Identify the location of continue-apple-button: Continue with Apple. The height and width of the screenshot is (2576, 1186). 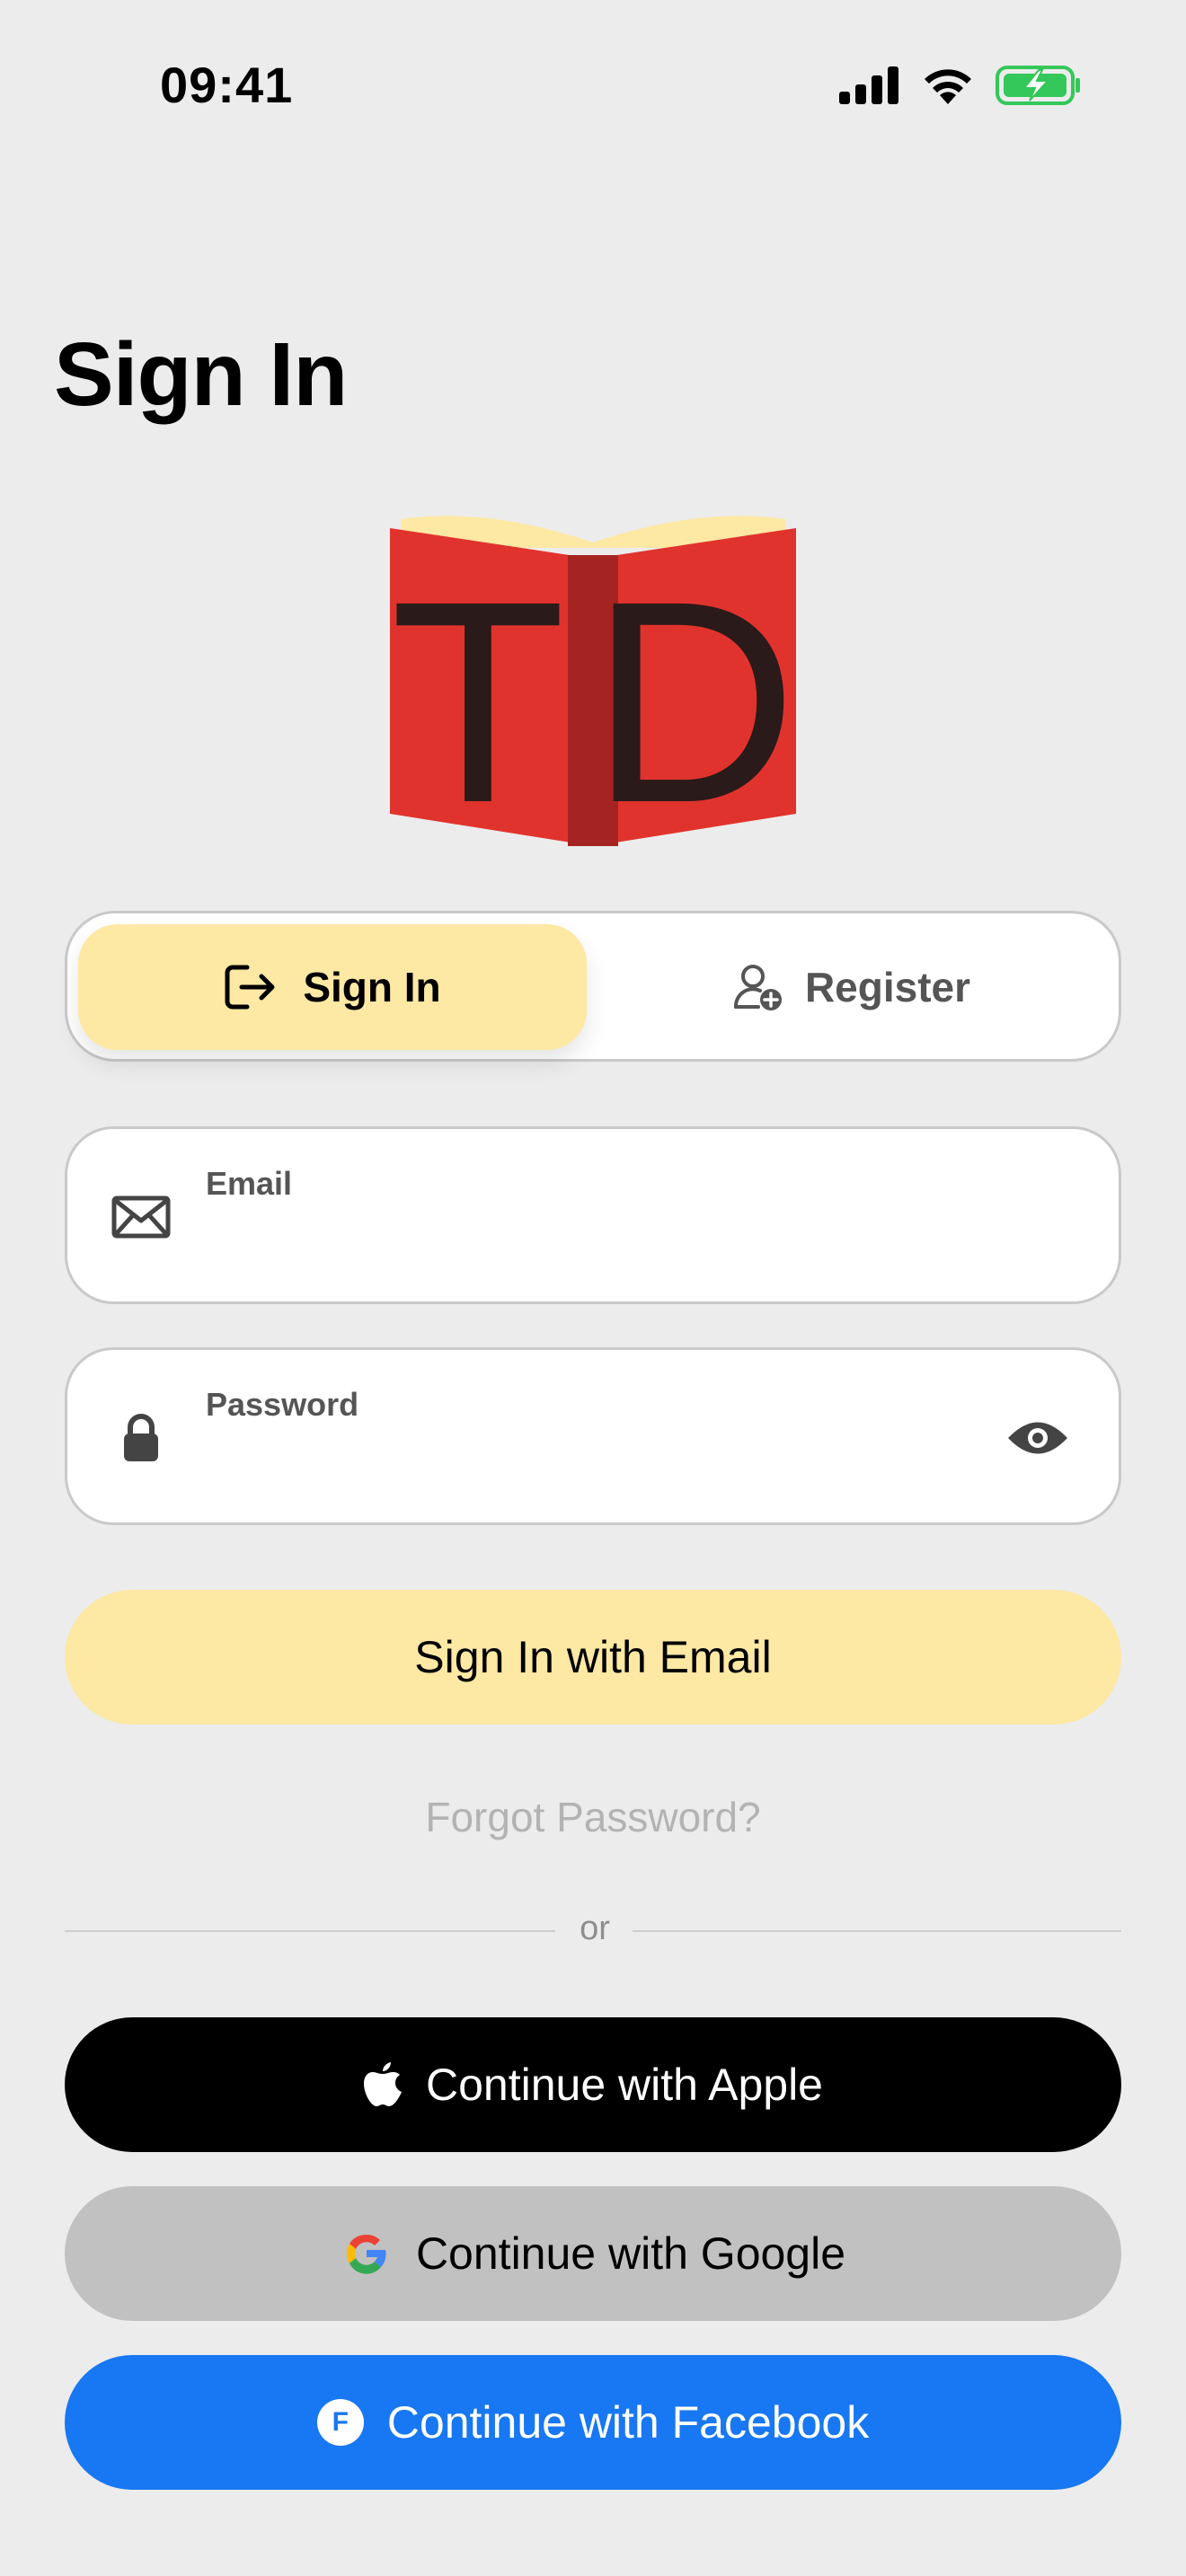
(593, 2084).